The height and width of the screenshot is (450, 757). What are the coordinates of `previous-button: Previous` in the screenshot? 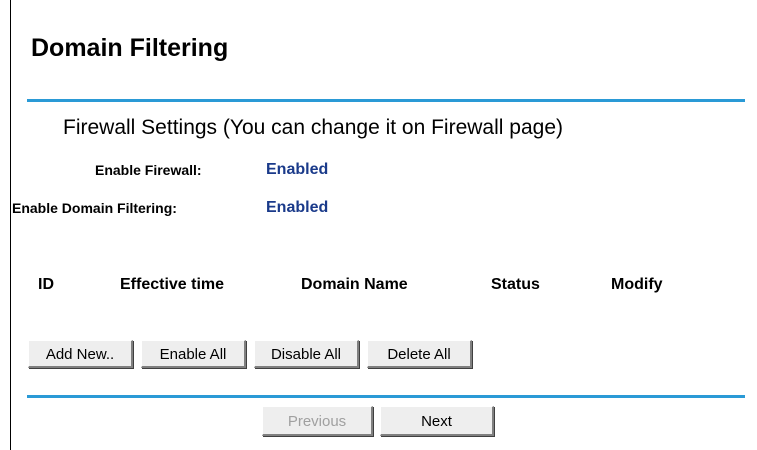 It's located at (317, 421).